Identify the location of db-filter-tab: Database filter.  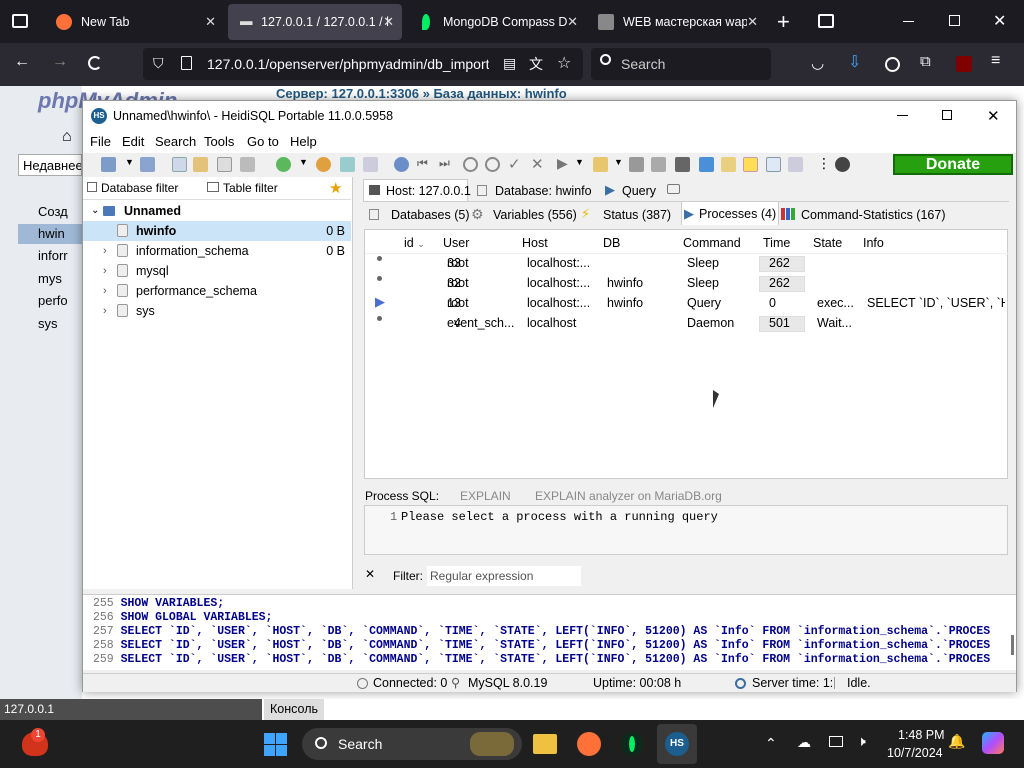
(146, 188).